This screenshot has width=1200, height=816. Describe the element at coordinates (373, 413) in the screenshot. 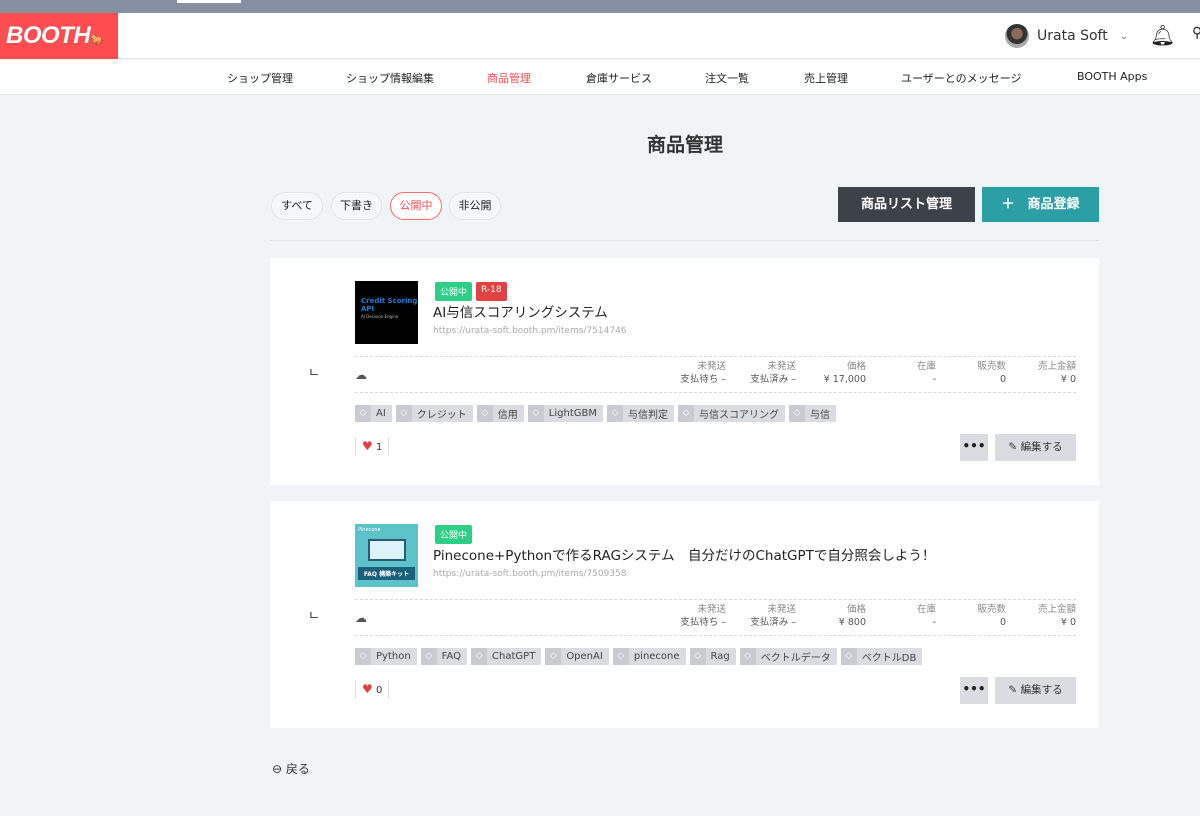

I see `tag: ◇ AI` at that location.